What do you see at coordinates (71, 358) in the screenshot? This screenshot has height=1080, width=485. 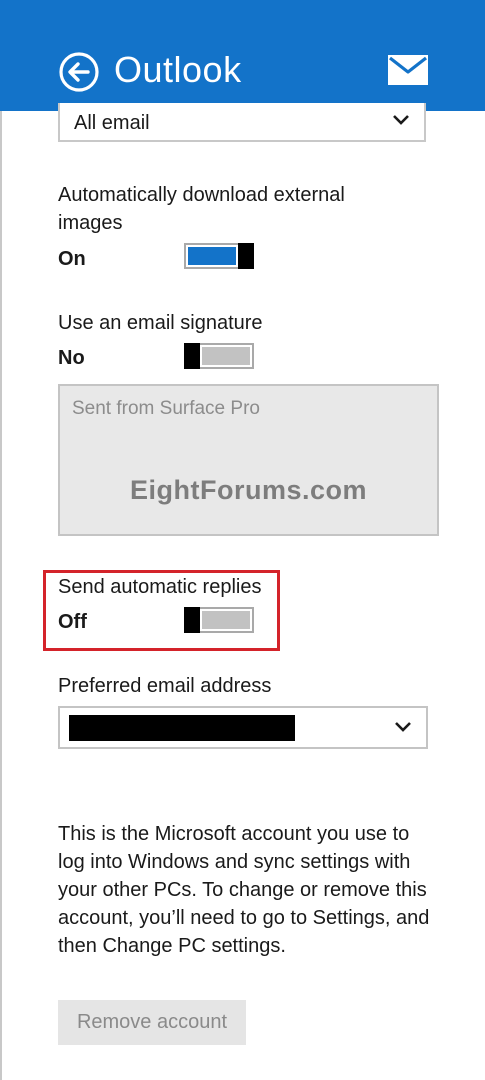 I see `signature-state: No` at bounding box center [71, 358].